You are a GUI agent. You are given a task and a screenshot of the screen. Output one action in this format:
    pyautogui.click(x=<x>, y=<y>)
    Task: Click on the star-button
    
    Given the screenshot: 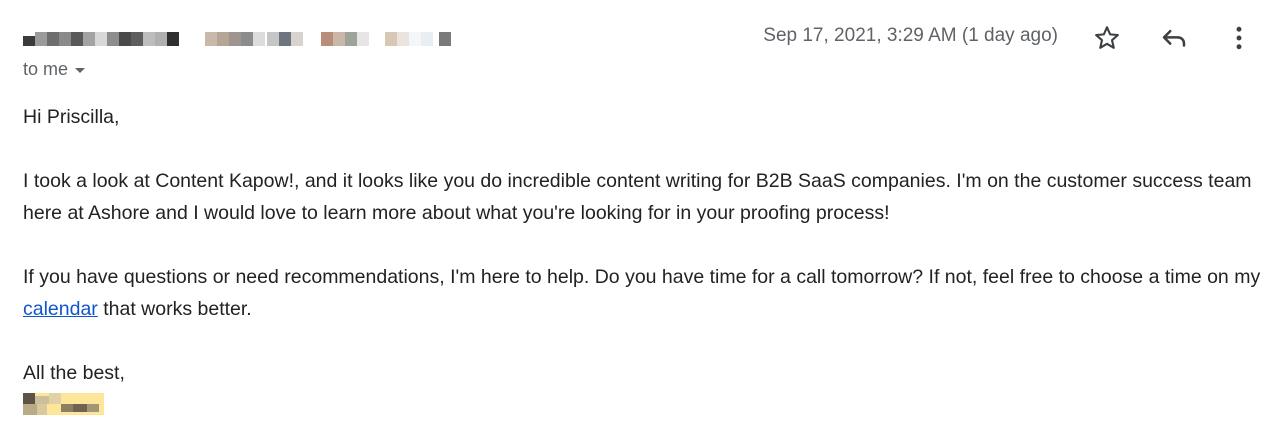 What is the action you would take?
    pyautogui.click(x=1107, y=38)
    